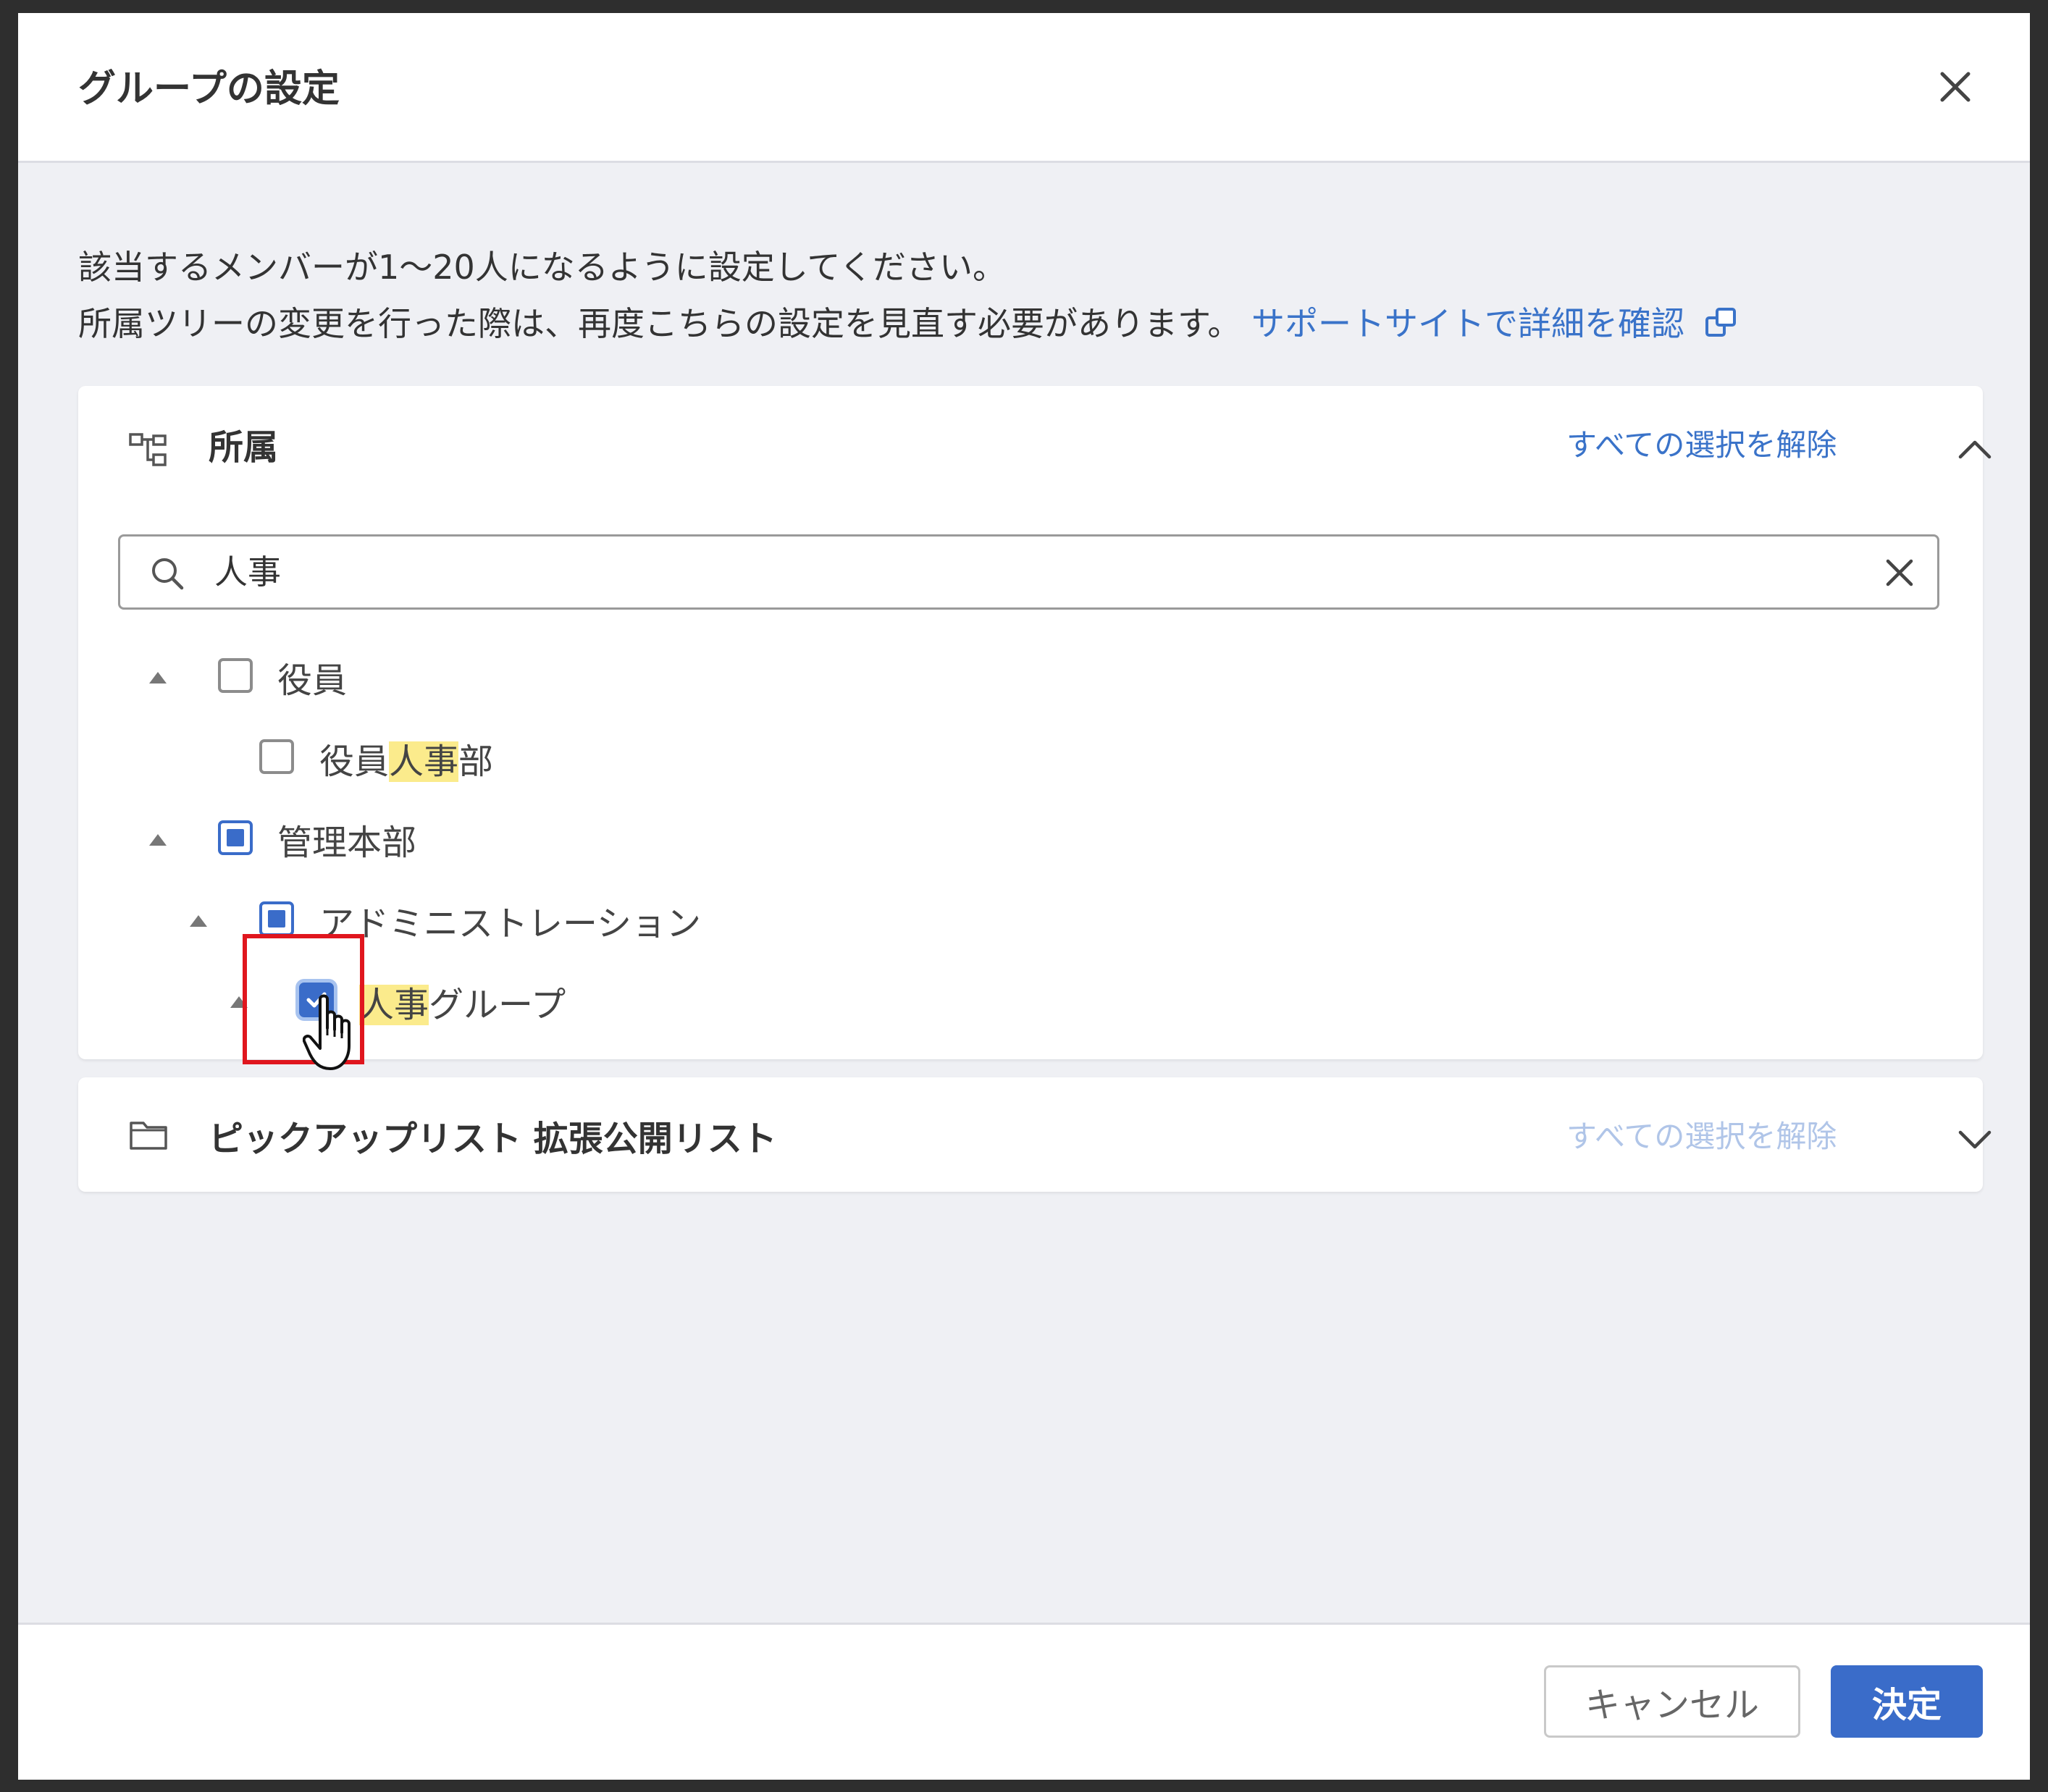  I want to click on tree-label-text: 役員, so click(354, 761).